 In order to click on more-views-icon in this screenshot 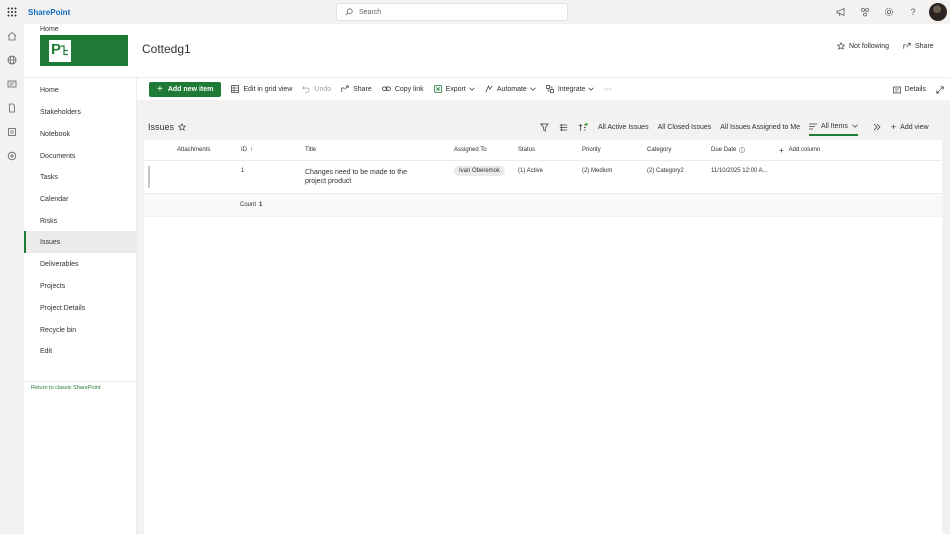, I will do `click(877, 127)`.